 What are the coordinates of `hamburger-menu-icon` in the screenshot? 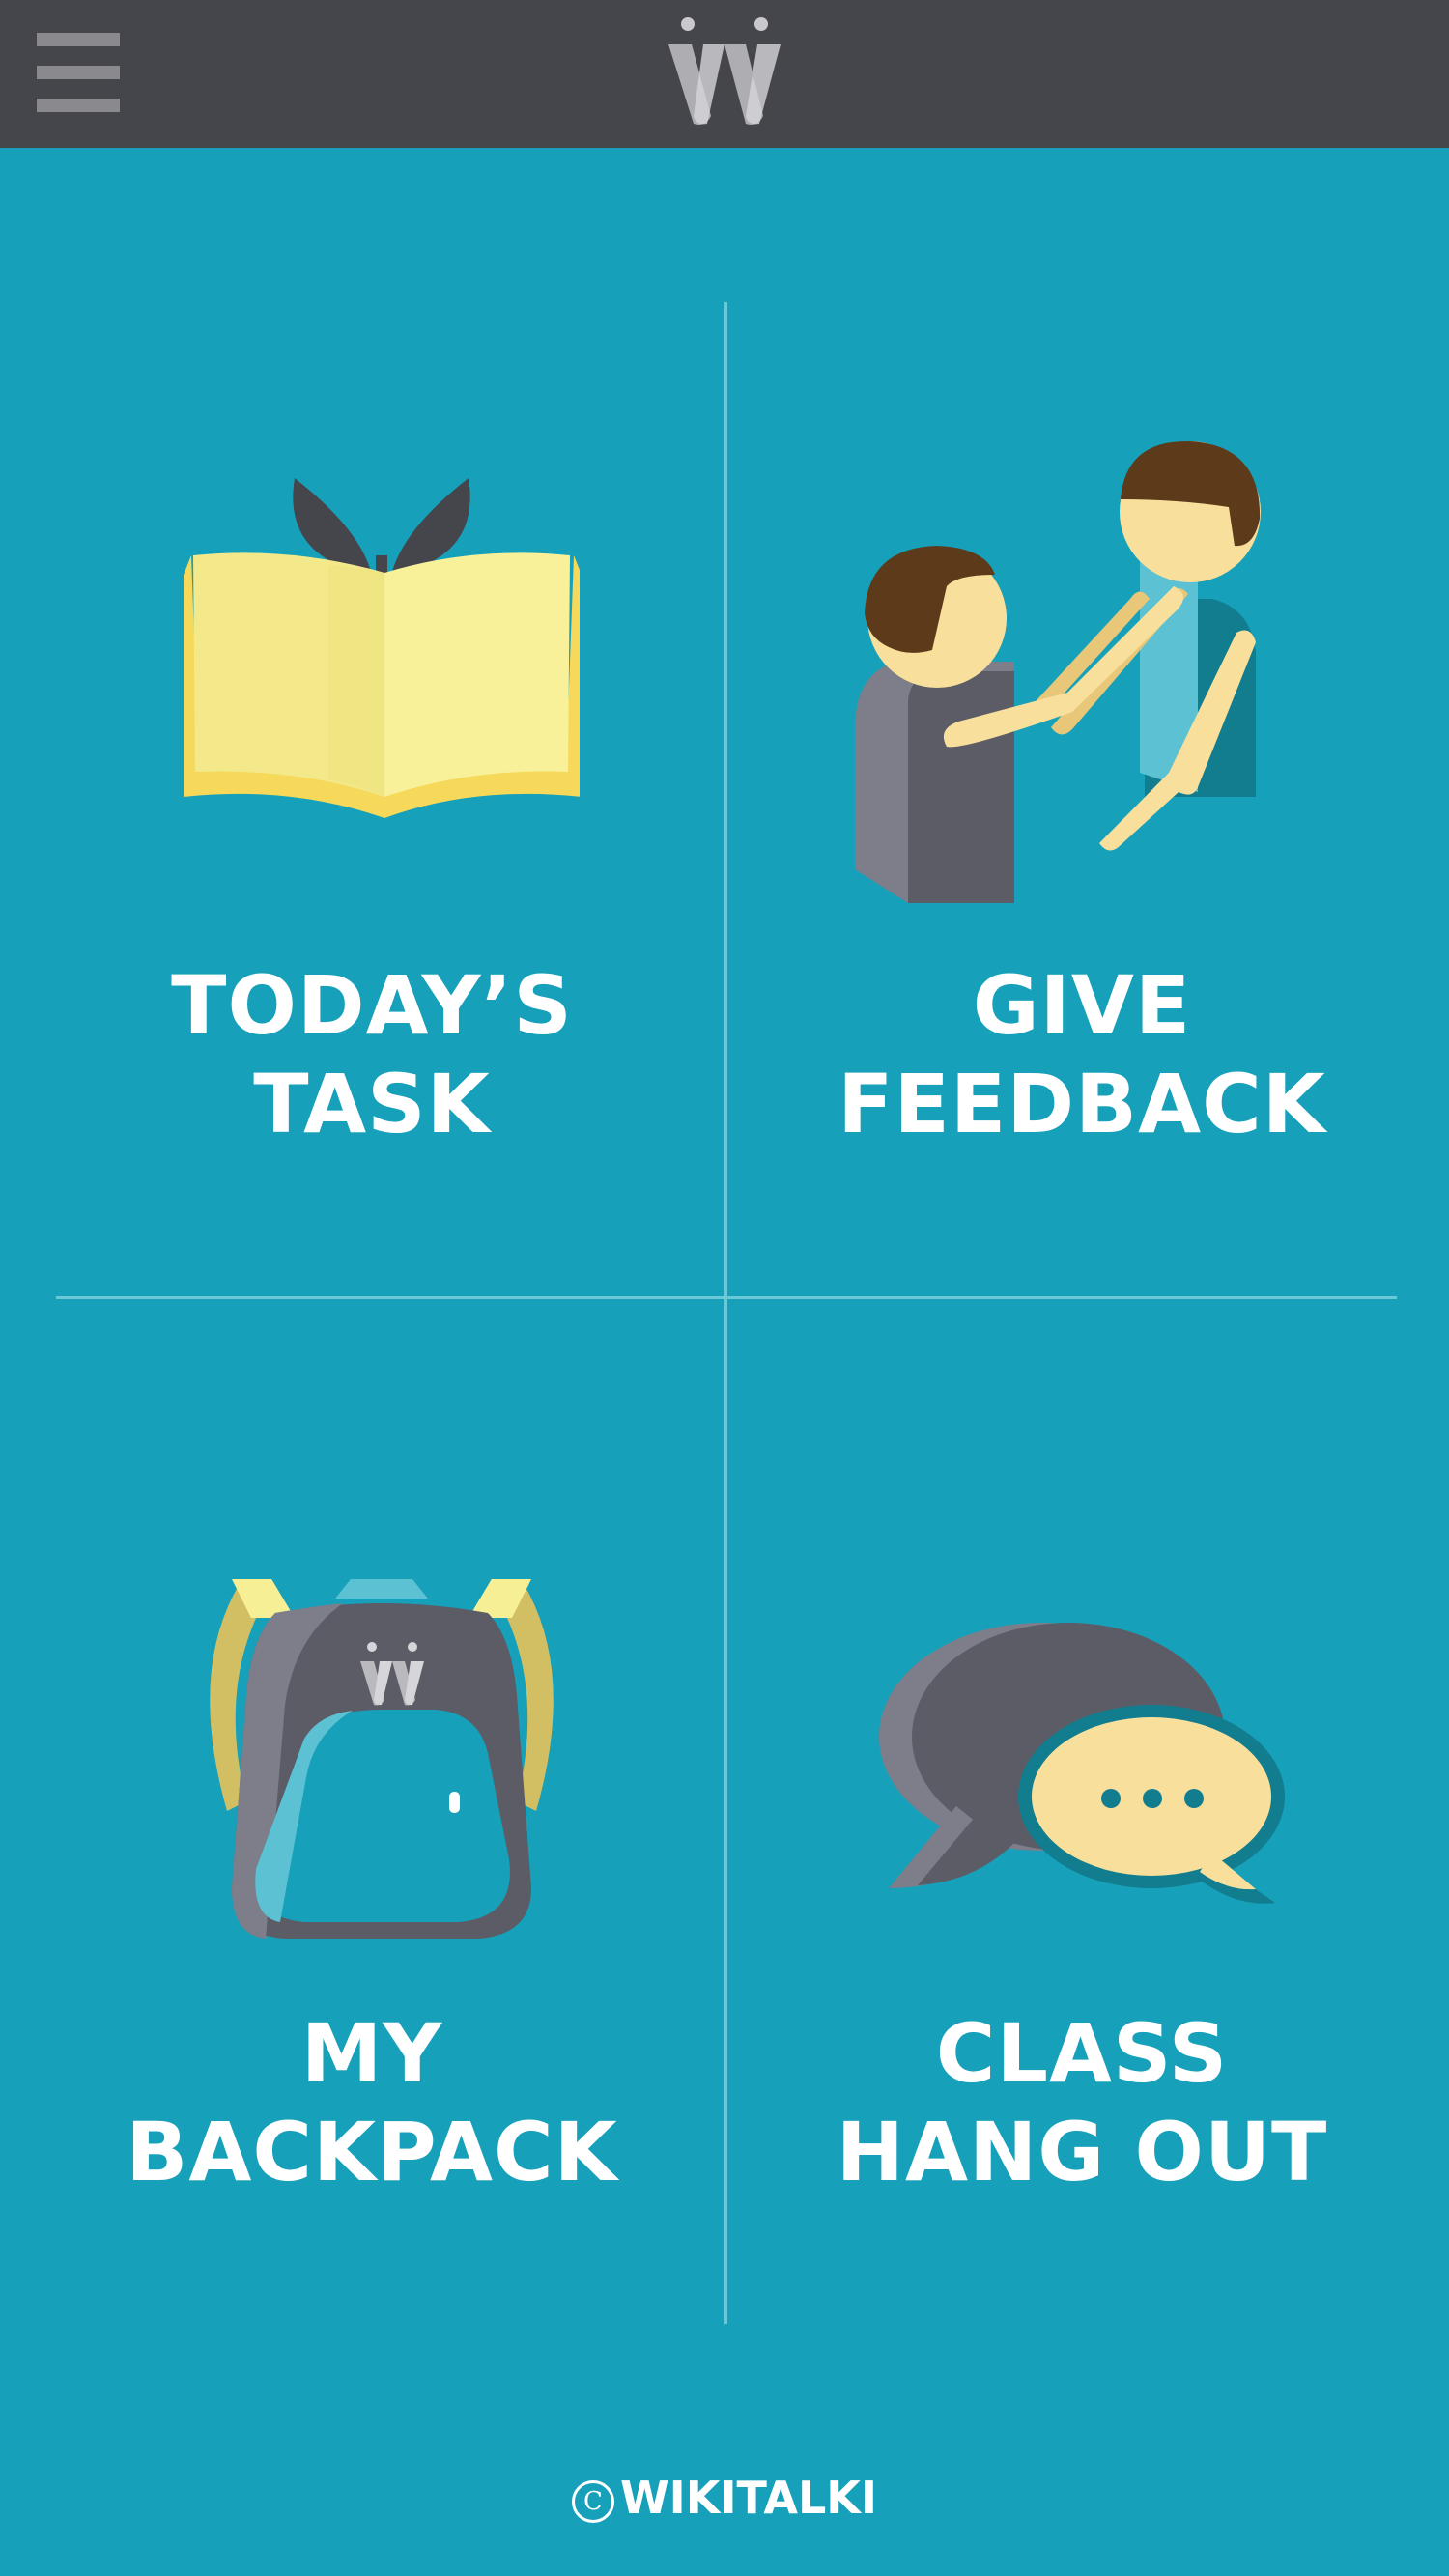 It's located at (78, 74).